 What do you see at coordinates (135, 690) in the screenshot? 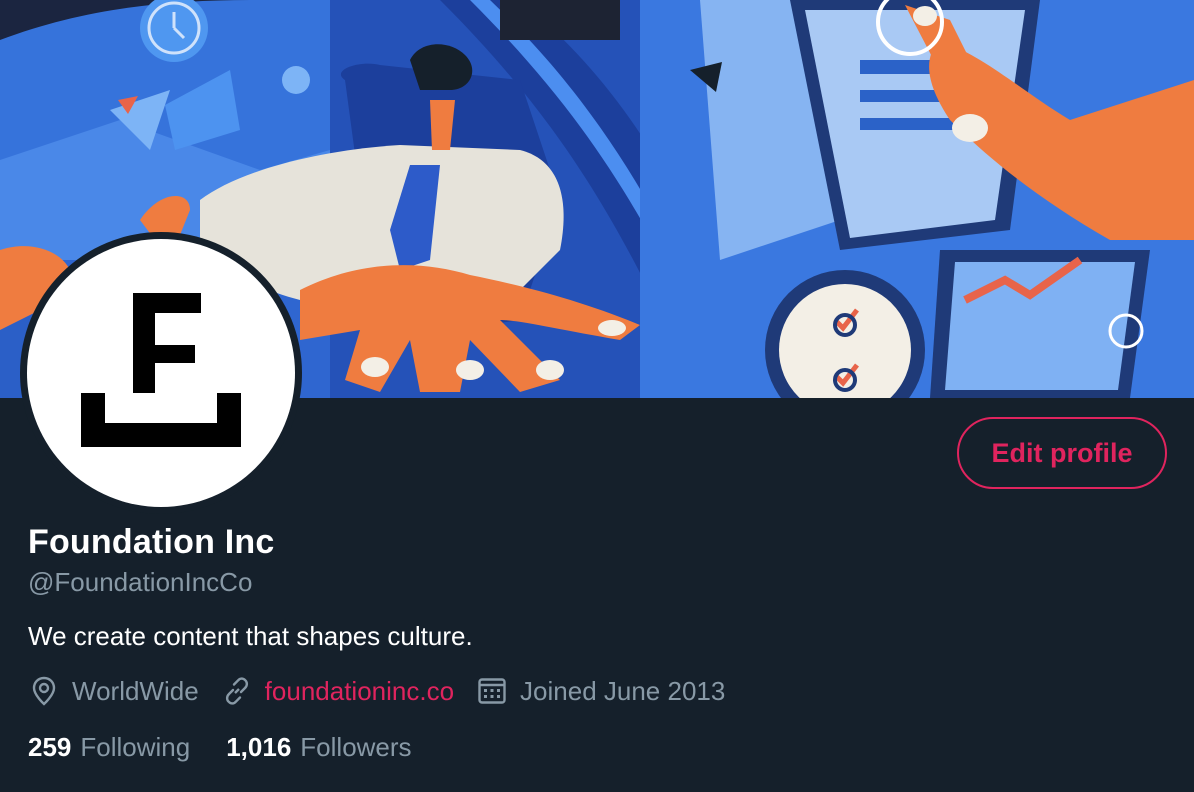
I see `location-text: WorldWide` at bounding box center [135, 690].